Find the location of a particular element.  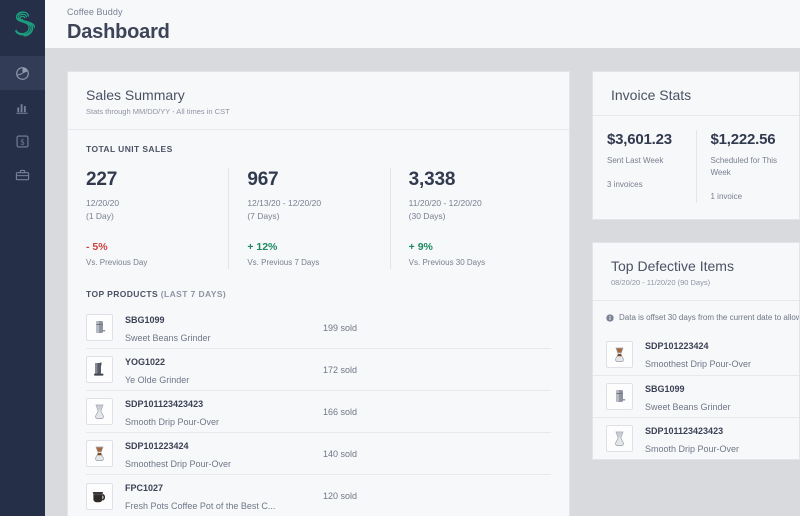

product-sold: 120 sold is located at coordinates (340, 496).